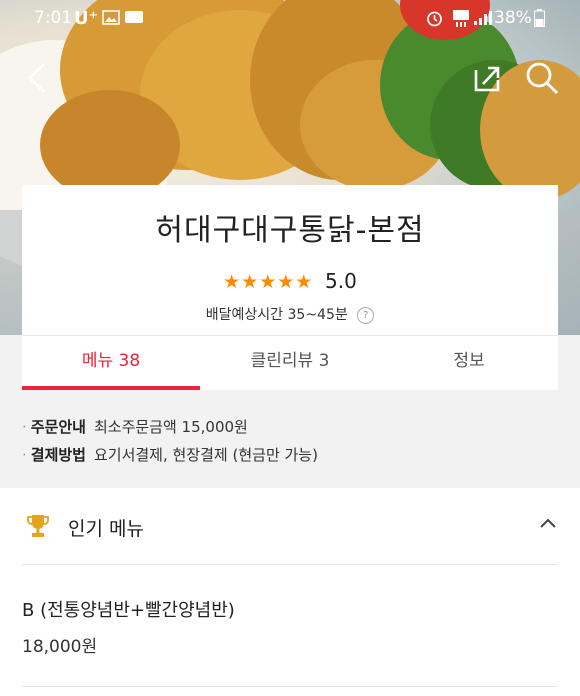 The width and height of the screenshot is (580, 696). What do you see at coordinates (38, 78) in the screenshot?
I see `back-arrow-icon` at bounding box center [38, 78].